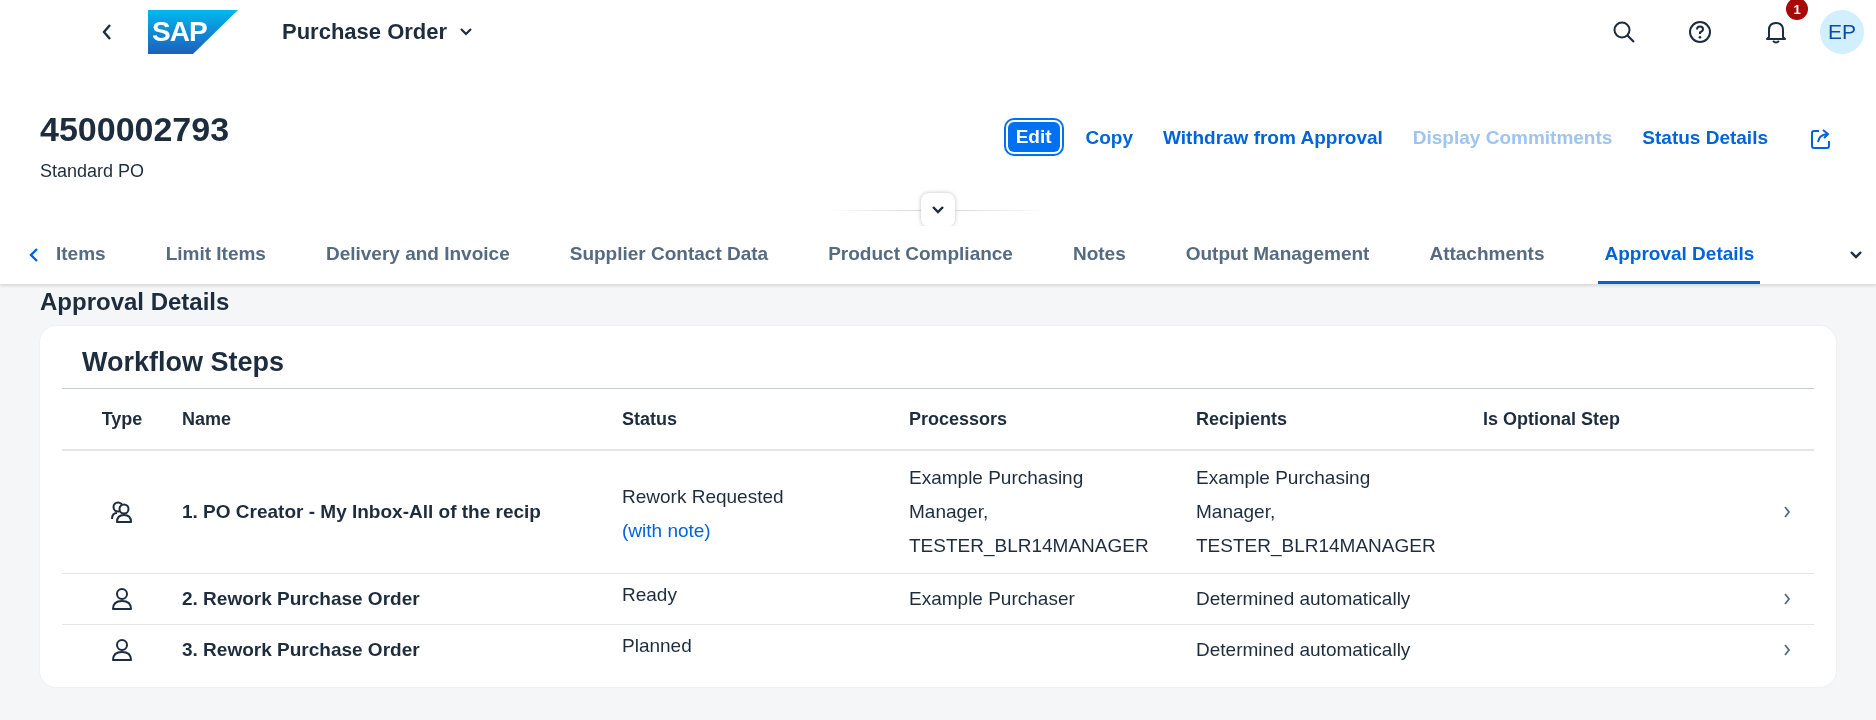  What do you see at coordinates (122, 512) in the screenshot?
I see `people-icon` at bounding box center [122, 512].